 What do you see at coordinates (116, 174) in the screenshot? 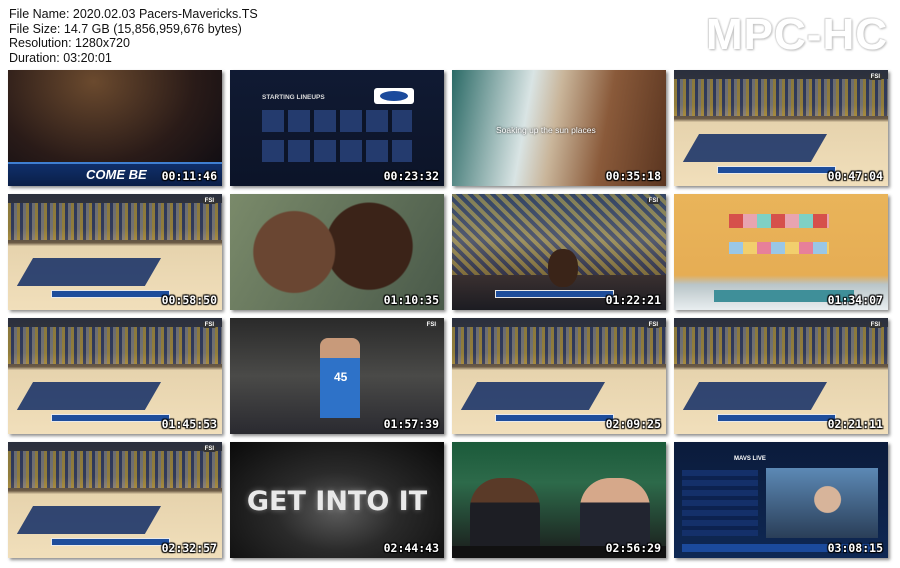
I see `thumbnail-overlay-text: COME BE` at bounding box center [116, 174].